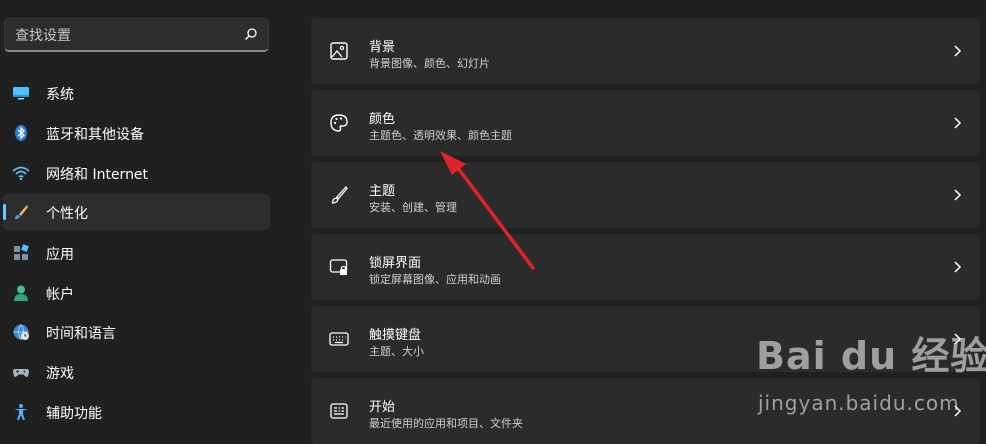  Describe the element at coordinates (871, 381) in the screenshot. I see `watermark: Bai du 经验 jingyan.baidu.com` at that location.